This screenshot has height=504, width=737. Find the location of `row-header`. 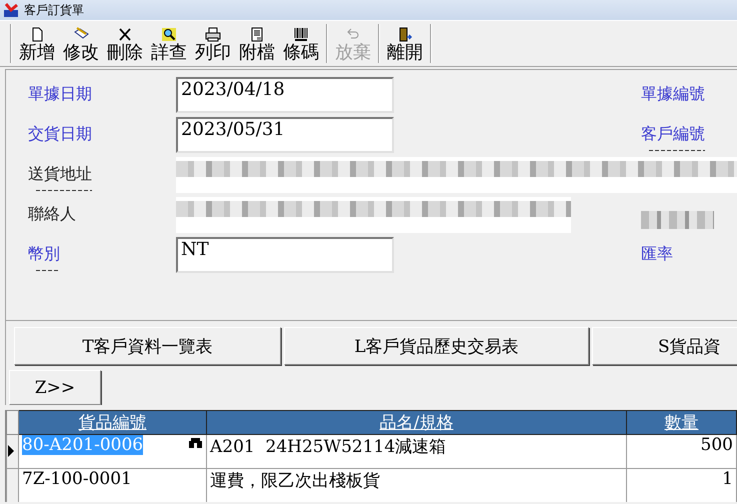

row-header is located at coordinates (12, 451).